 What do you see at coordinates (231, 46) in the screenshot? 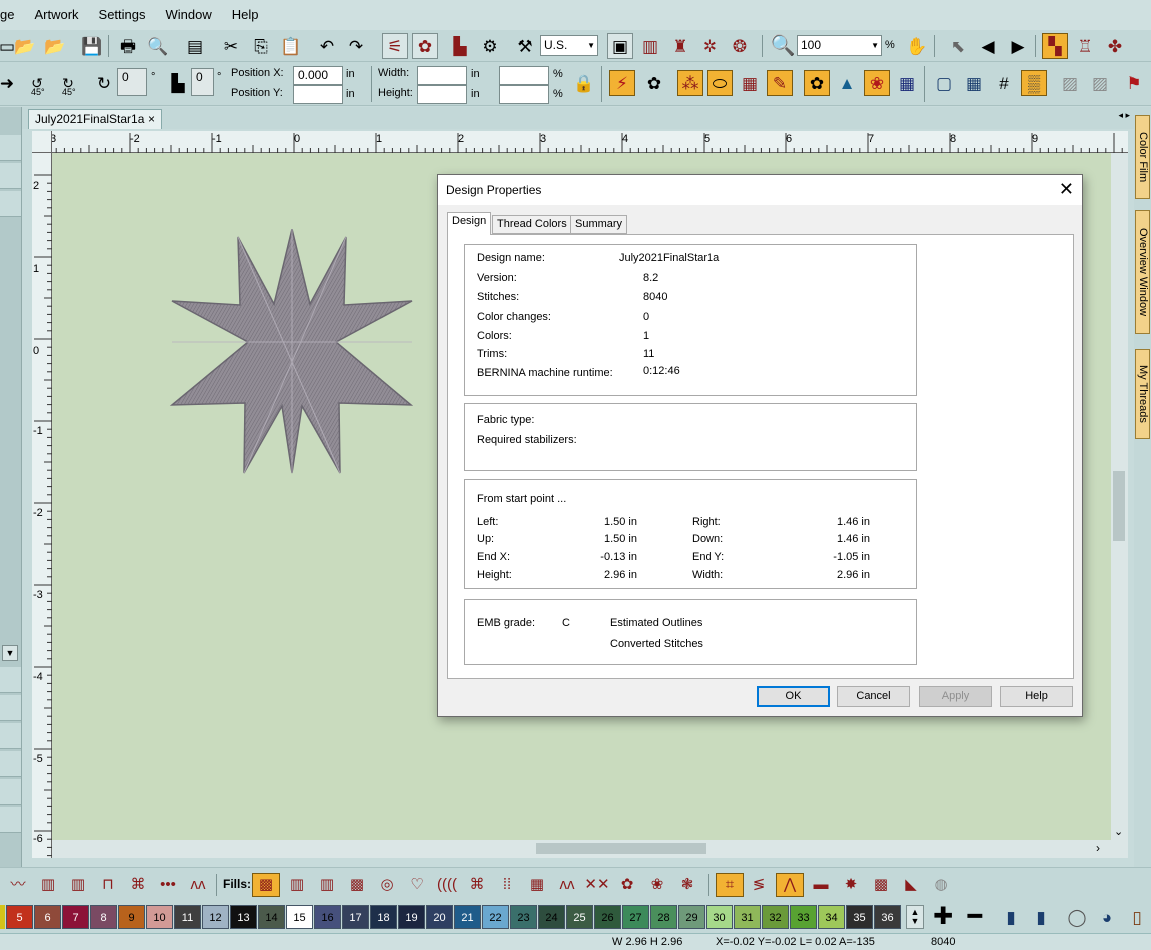
I see `cut-icon: ✂` at bounding box center [231, 46].